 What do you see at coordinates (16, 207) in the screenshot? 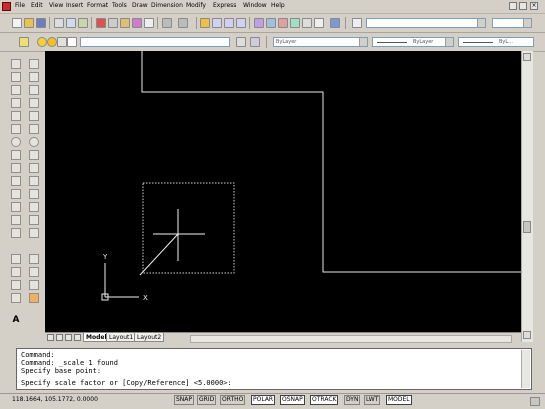
I see `insert-block-icon` at bounding box center [16, 207].